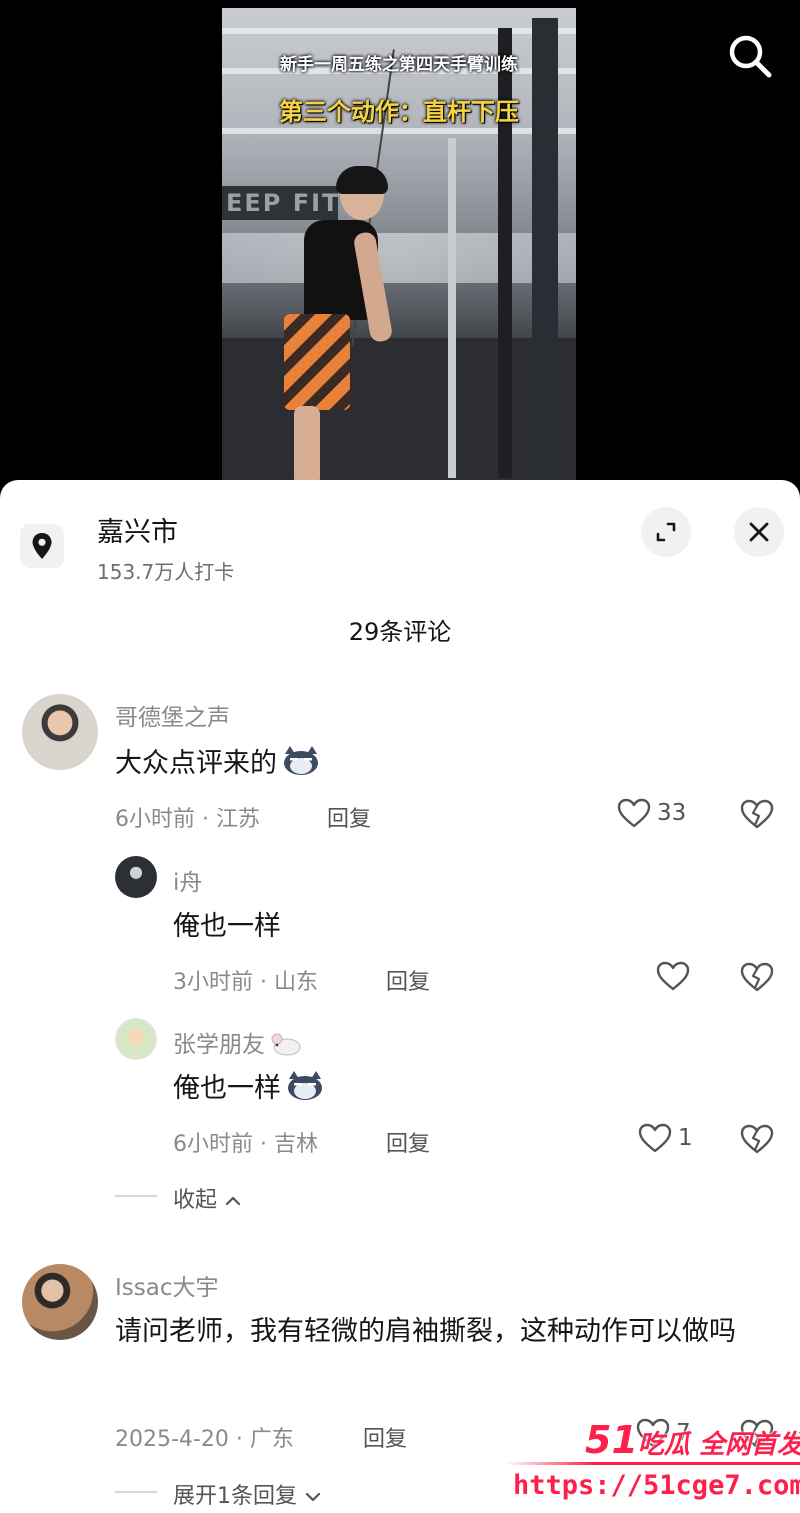 The width and height of the screenshot is (800, 1513). What do you see at coordinates (399, 111) in the screenshot?
I see `video-caption-subtitle: 第三个动作：直杆下压` at bounding box center [399, 111].